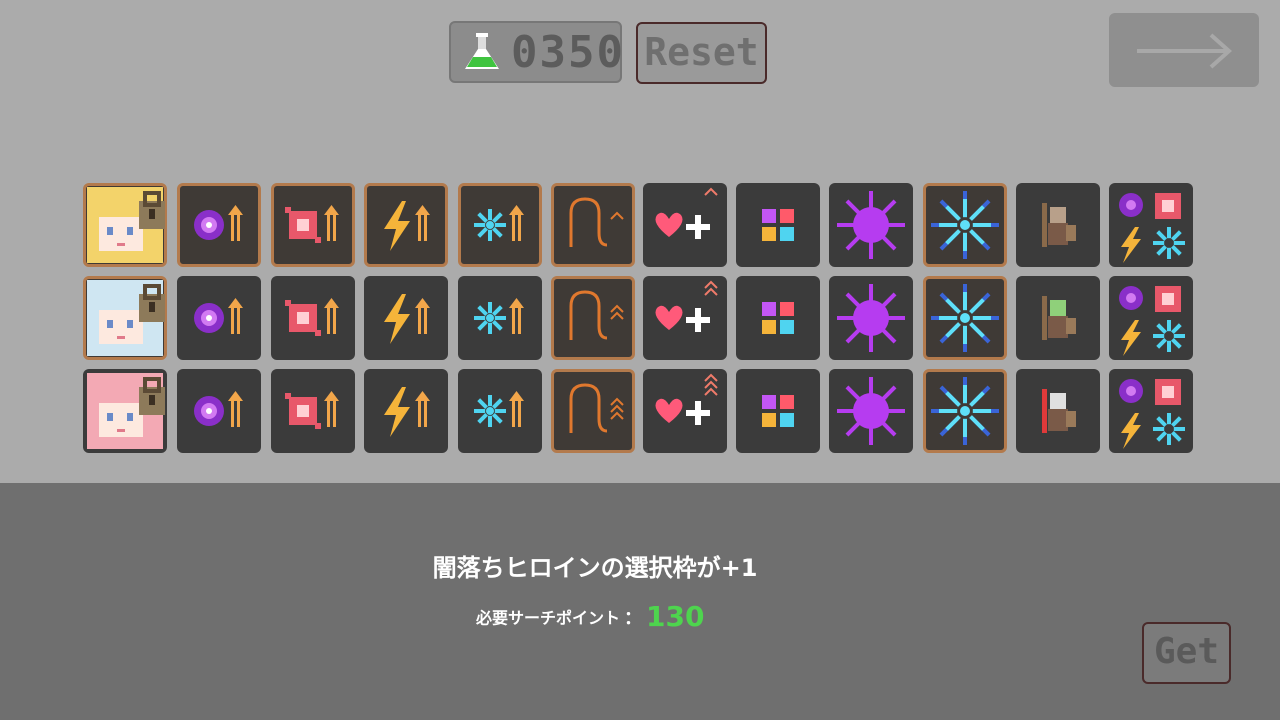  I want to click on cost-value: 130, so click(675, 616).